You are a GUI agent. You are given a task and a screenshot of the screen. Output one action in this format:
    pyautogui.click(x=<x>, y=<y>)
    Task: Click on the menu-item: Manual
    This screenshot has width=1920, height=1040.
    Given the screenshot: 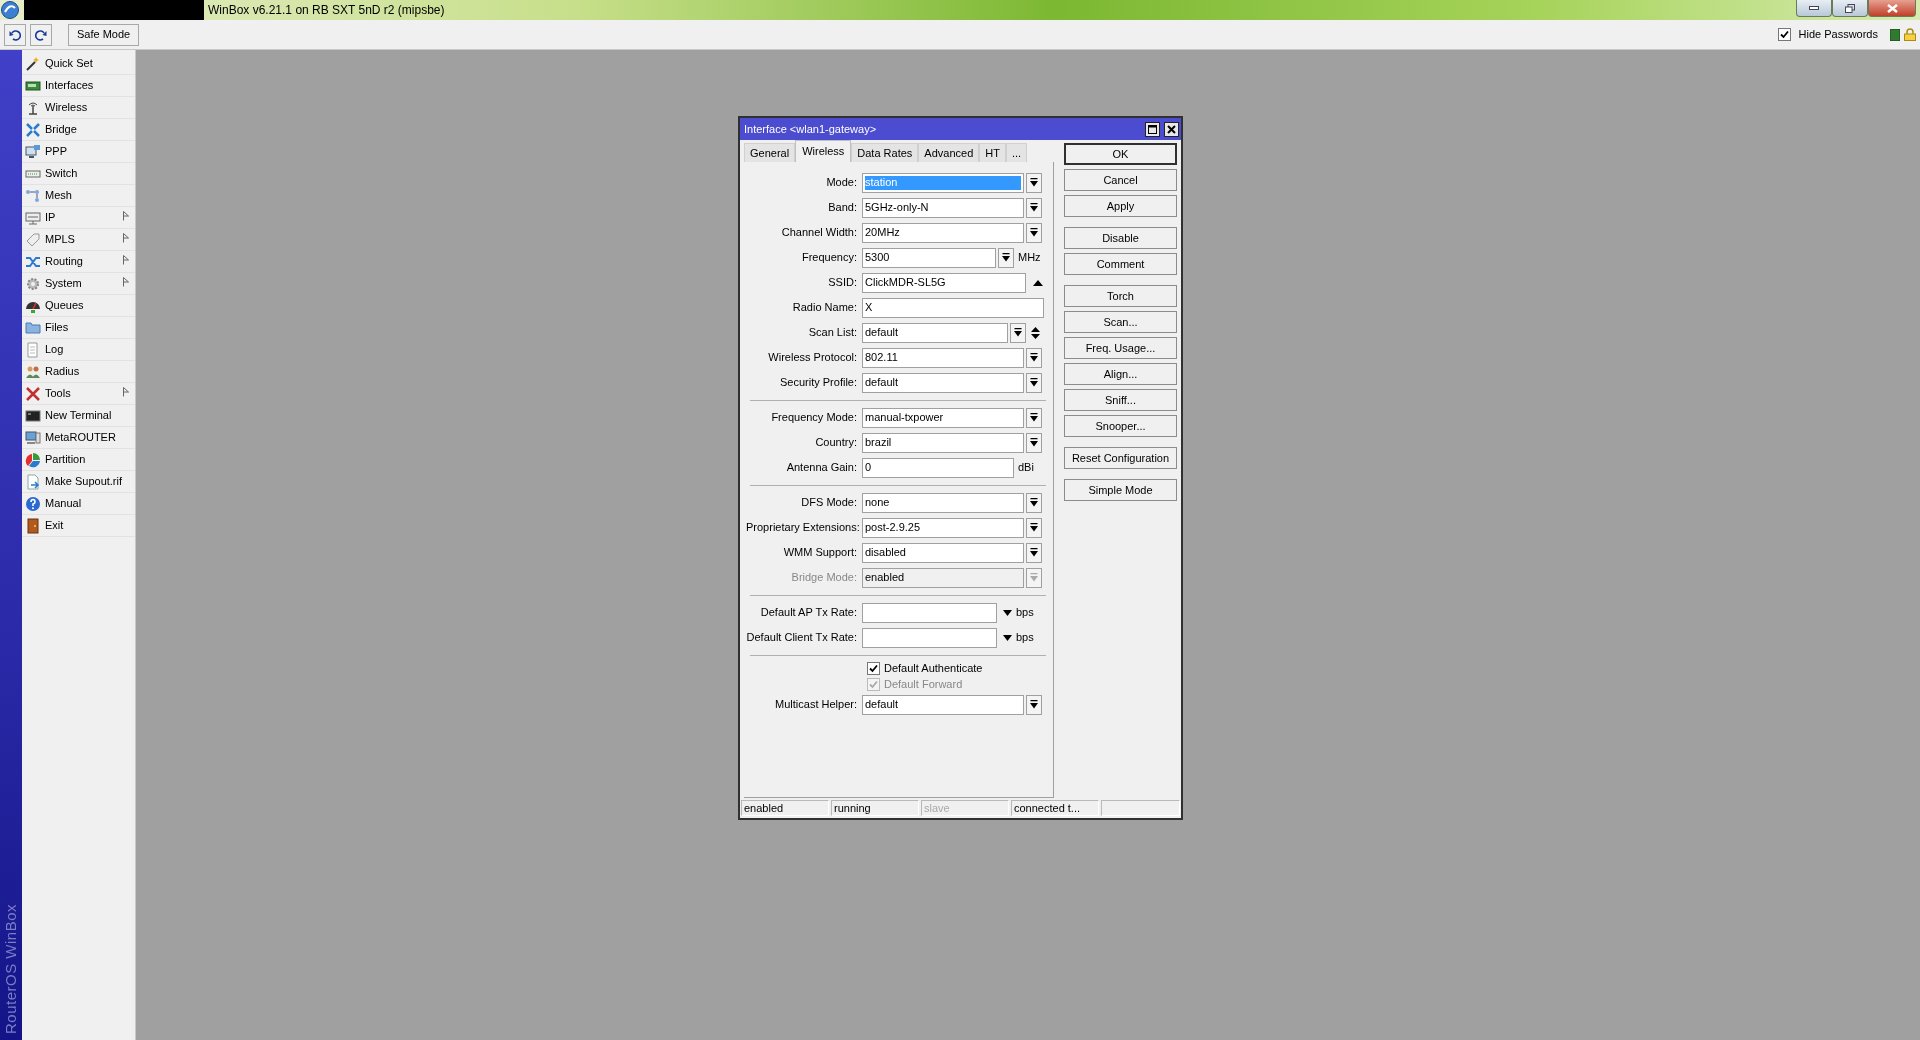 What is the action you would take?
    pyautogui.click(x=78, y=504)
    